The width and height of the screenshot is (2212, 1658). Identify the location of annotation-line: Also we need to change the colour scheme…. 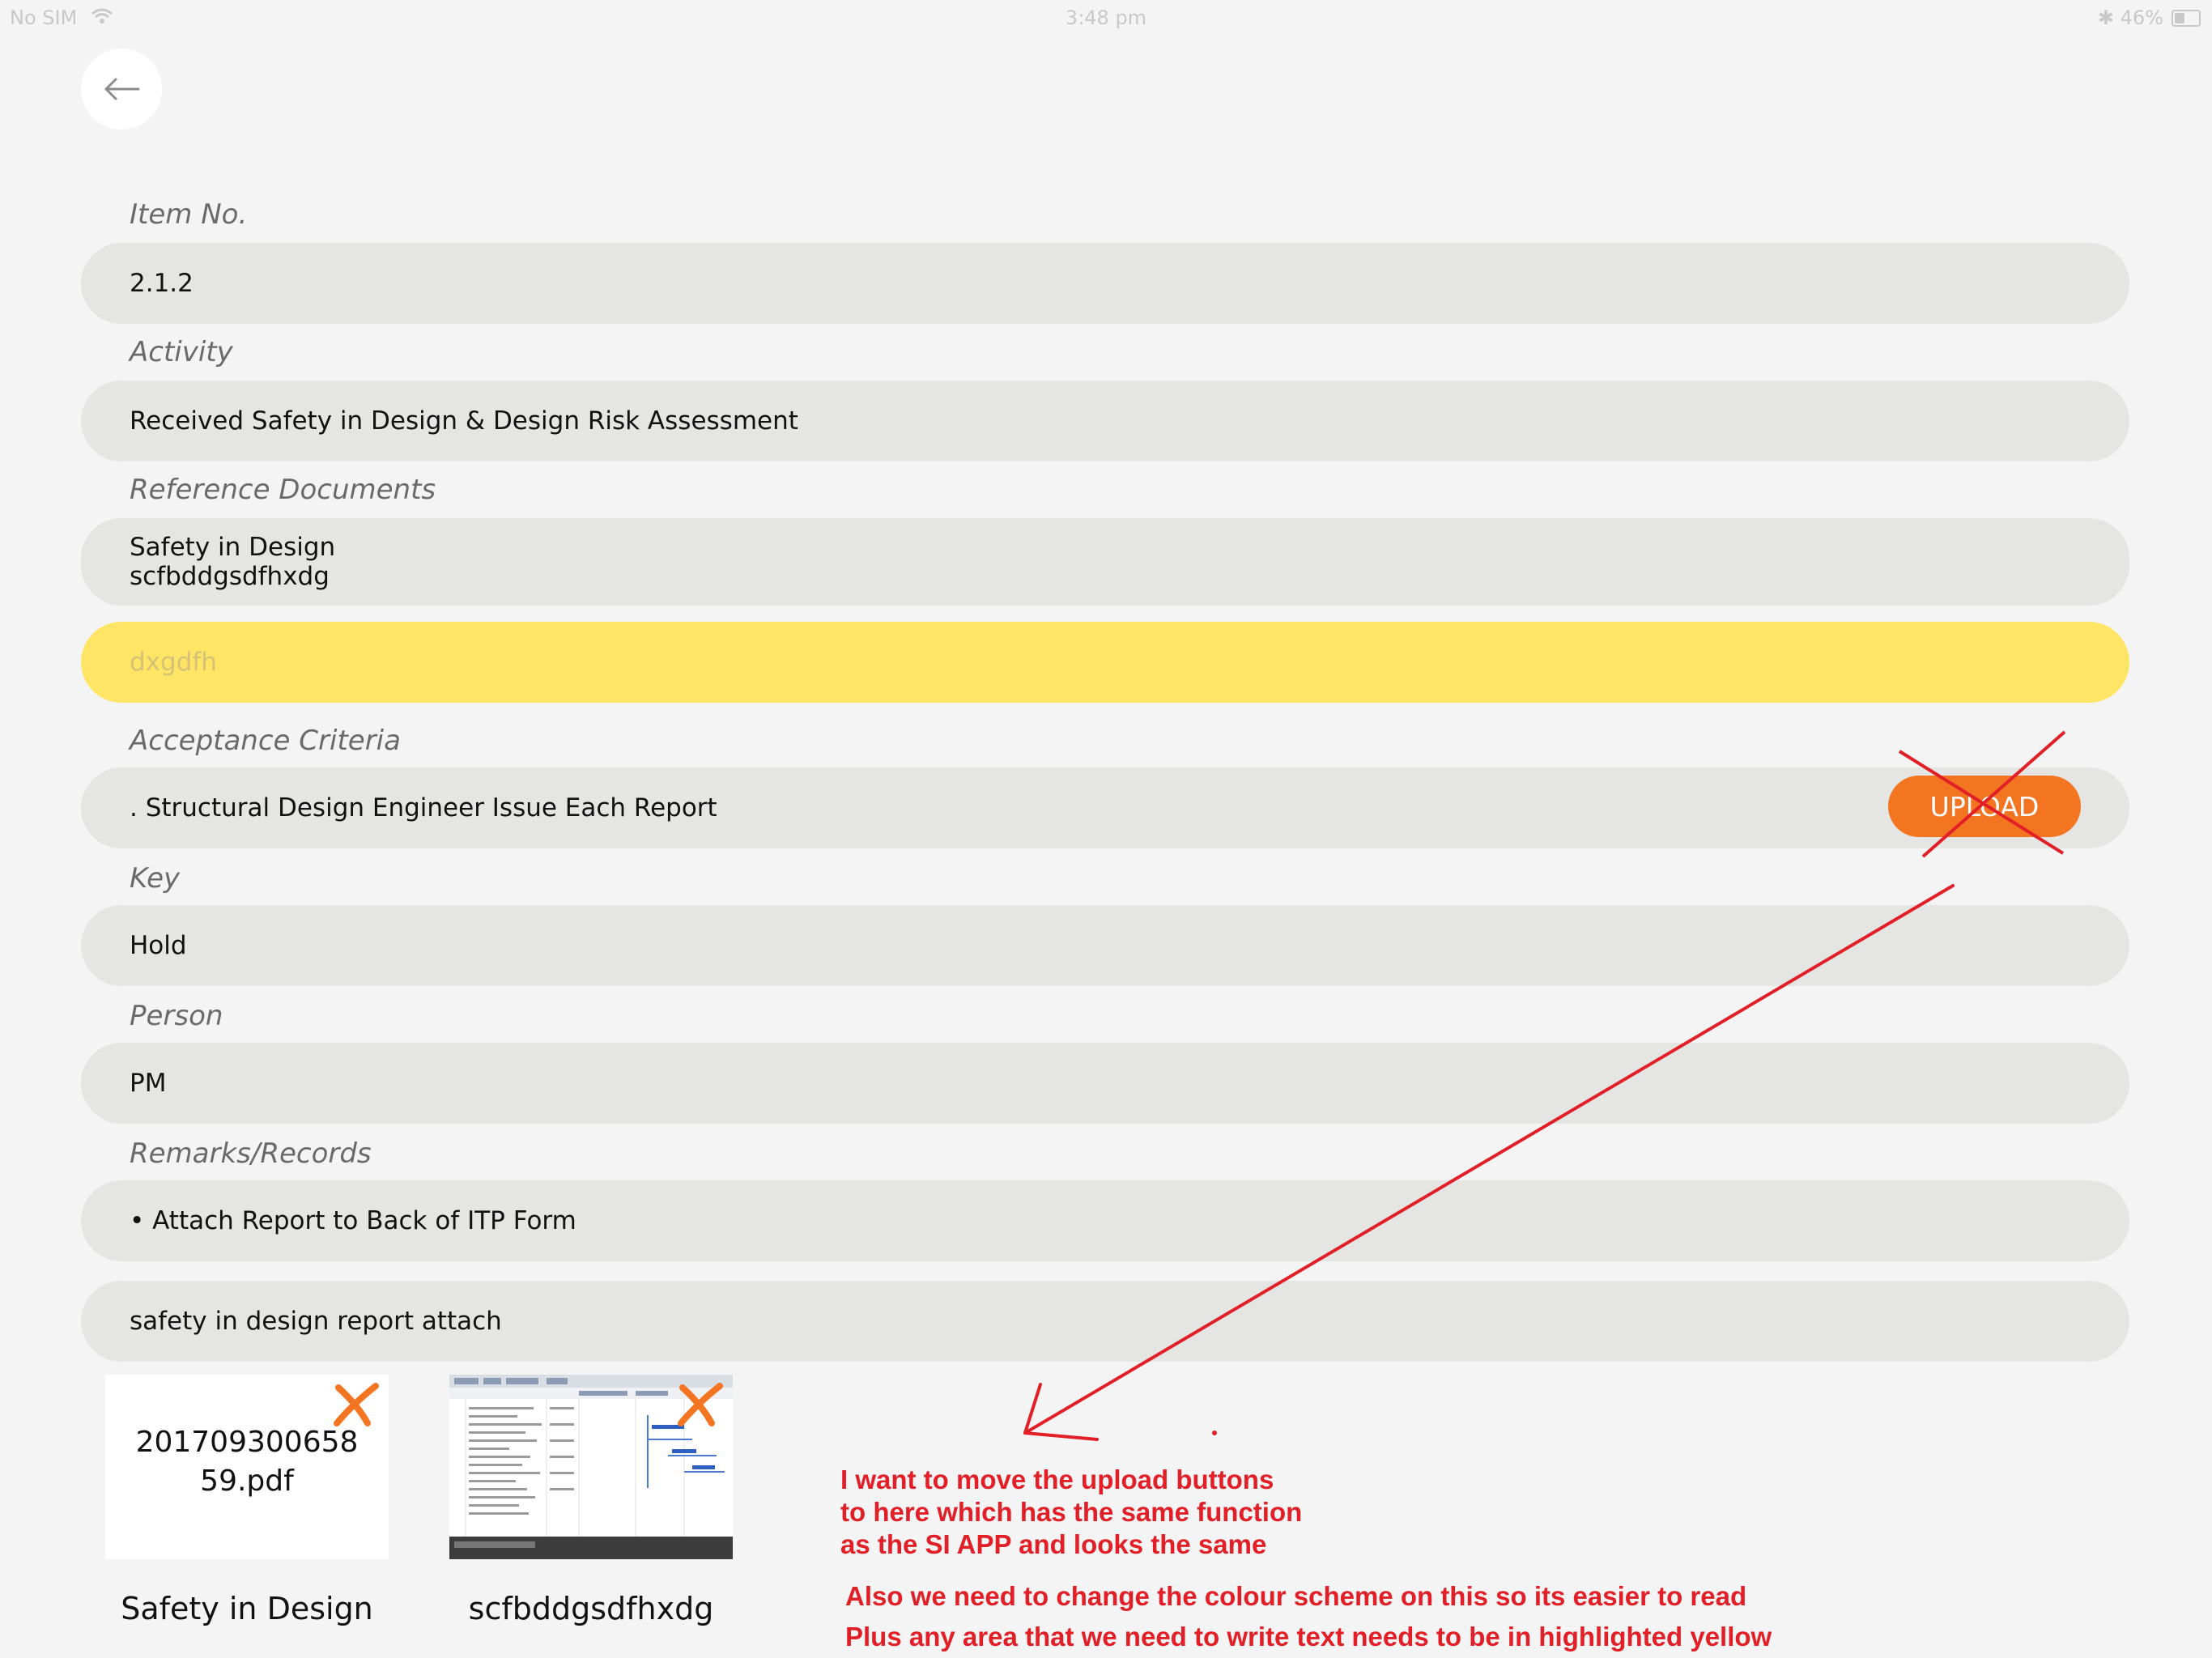
(1296, 1596).